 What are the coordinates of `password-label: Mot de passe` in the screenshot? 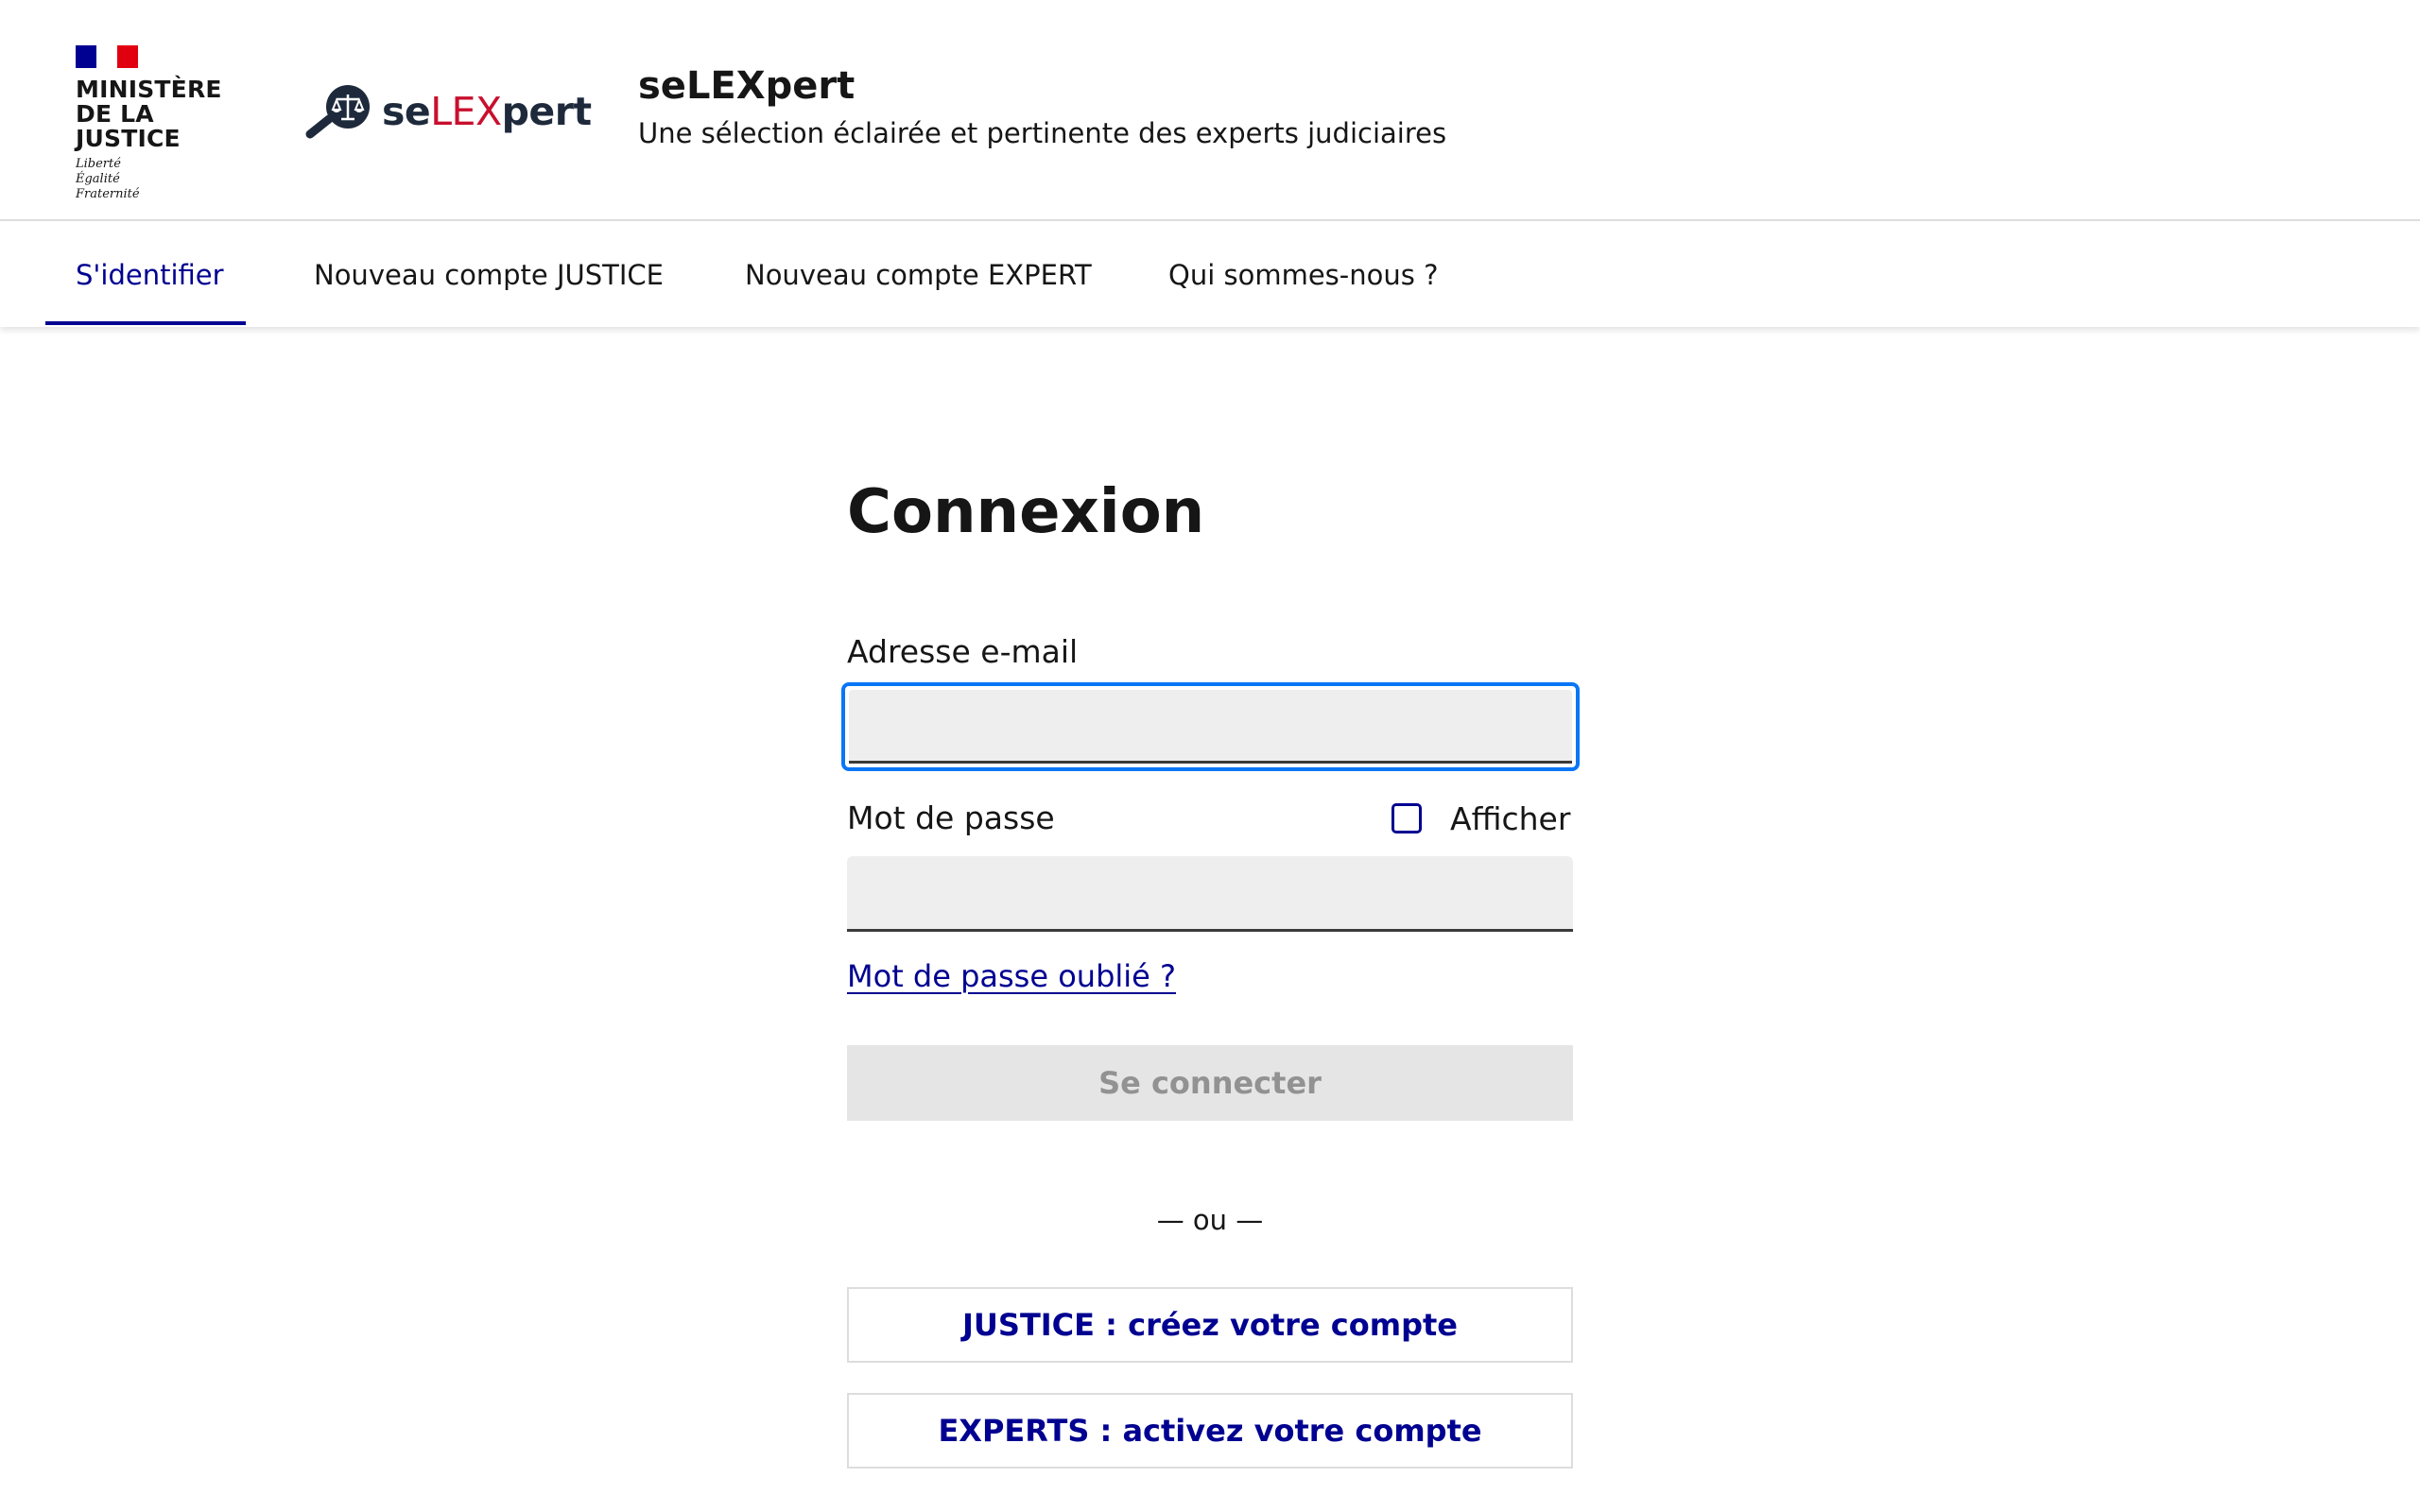 It's located at (951, 817).